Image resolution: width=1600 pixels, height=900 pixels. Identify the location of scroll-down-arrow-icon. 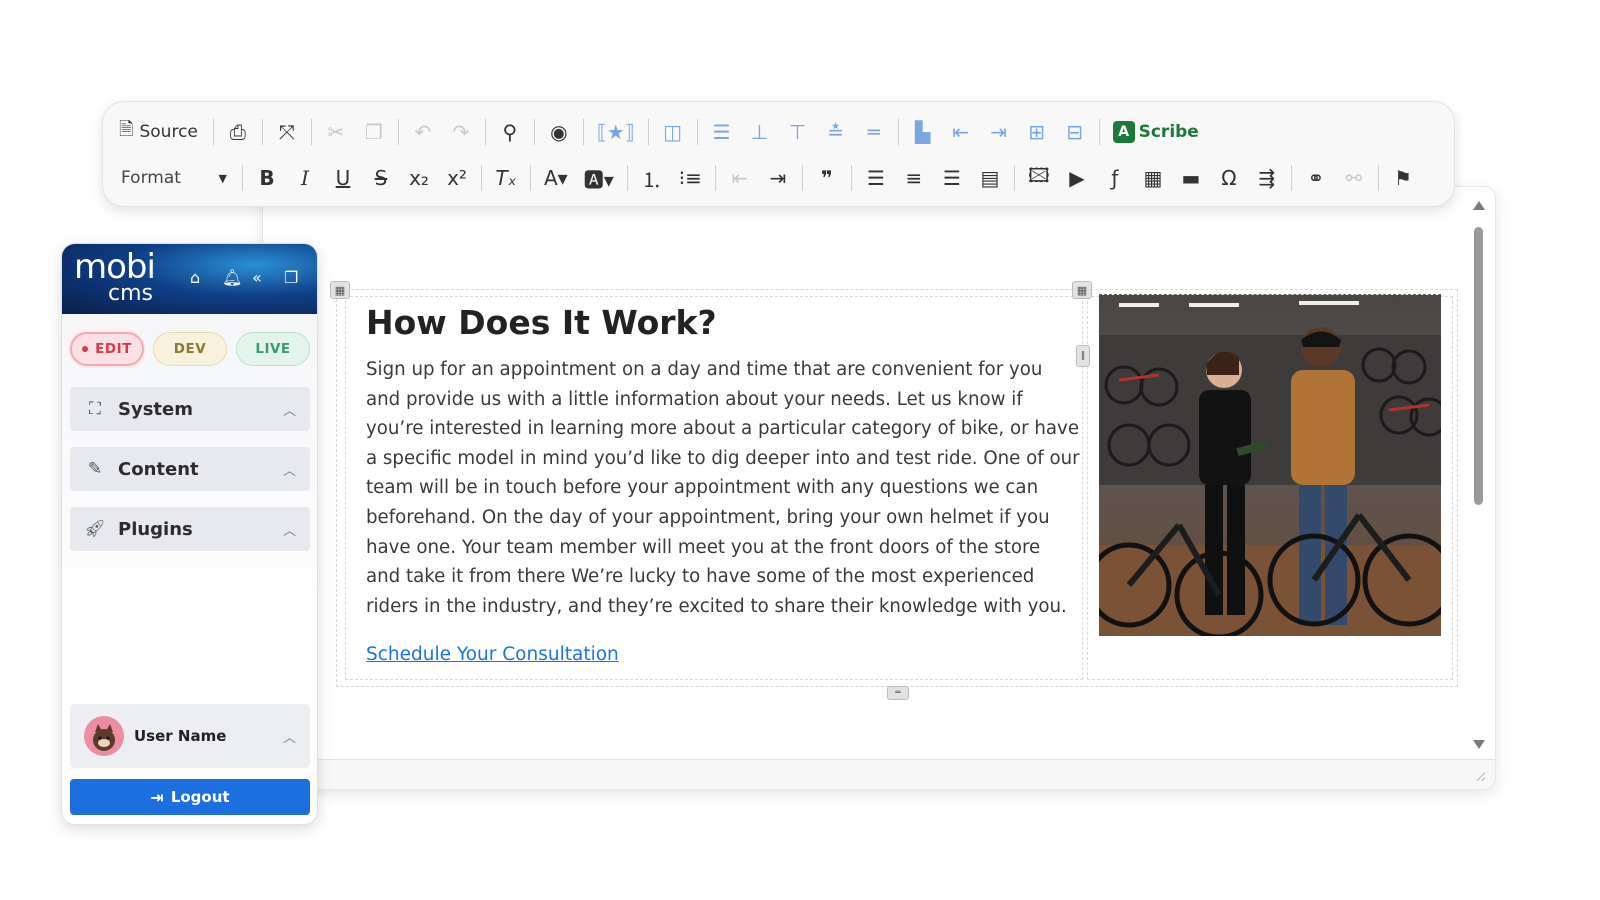
(1479, 744).